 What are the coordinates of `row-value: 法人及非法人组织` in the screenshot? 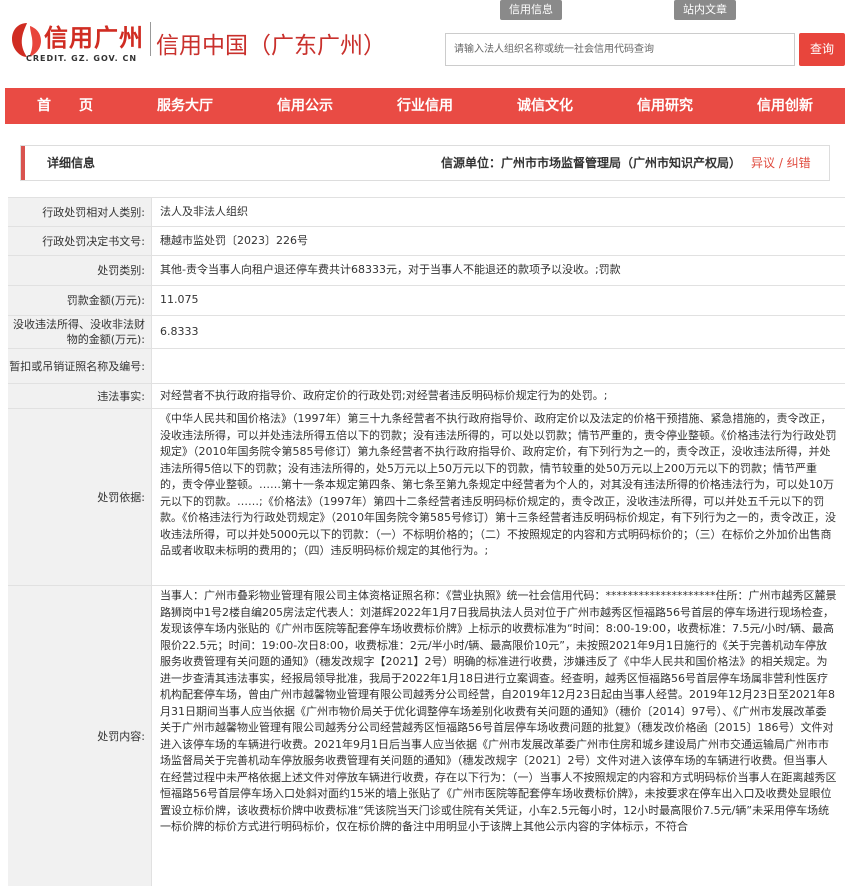 It's located at (498, 212).